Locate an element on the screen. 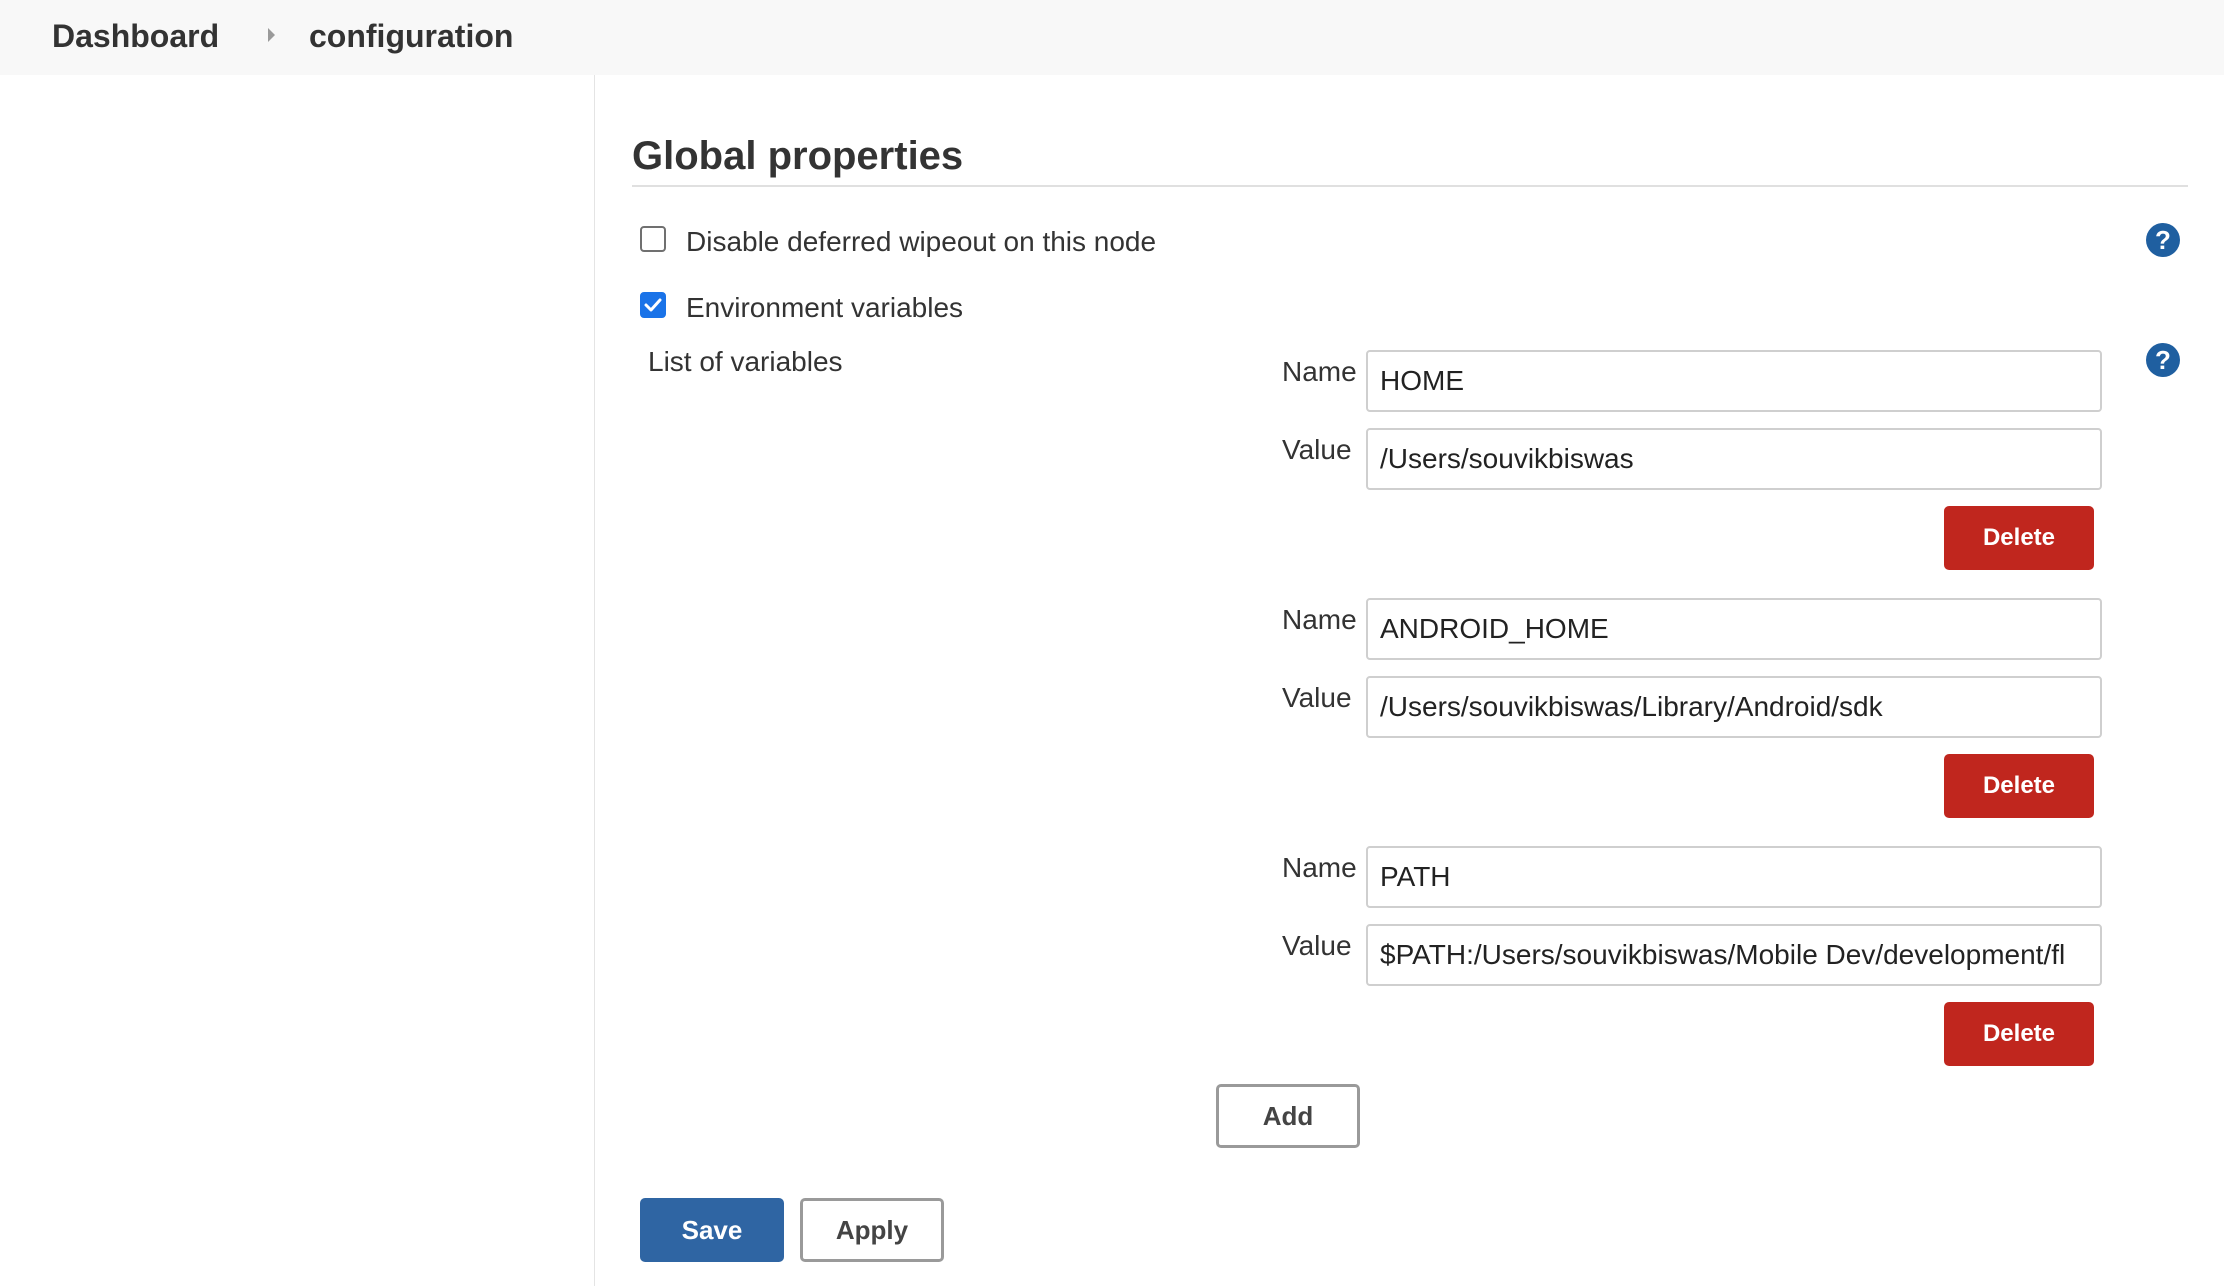 The width and height of the screenshot is (2224, 1286). disable-deferred-wipeout-checkbox is located at coordinates (653, 239).